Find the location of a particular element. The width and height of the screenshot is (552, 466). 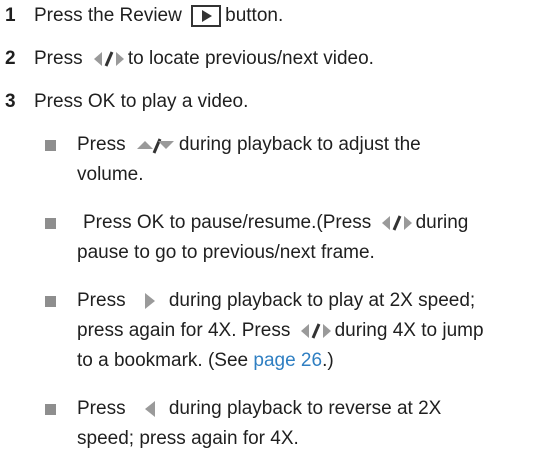

bullet-text: volume. is located at coordinates (110, 174).